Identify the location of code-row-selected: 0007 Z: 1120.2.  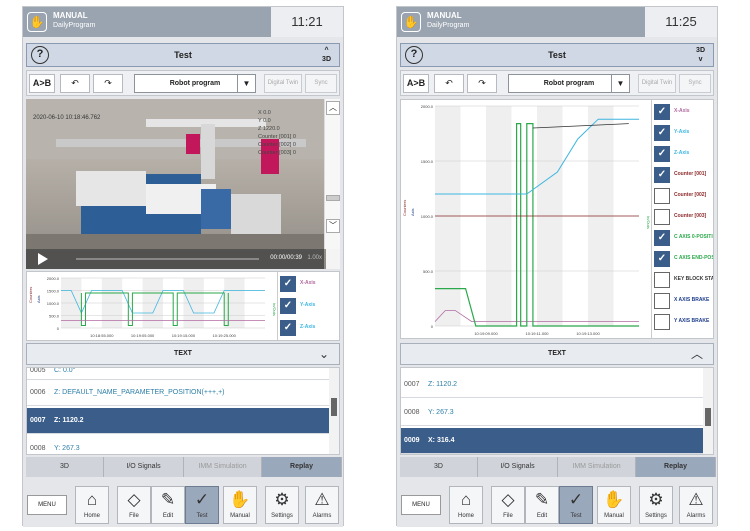
(178, 421).